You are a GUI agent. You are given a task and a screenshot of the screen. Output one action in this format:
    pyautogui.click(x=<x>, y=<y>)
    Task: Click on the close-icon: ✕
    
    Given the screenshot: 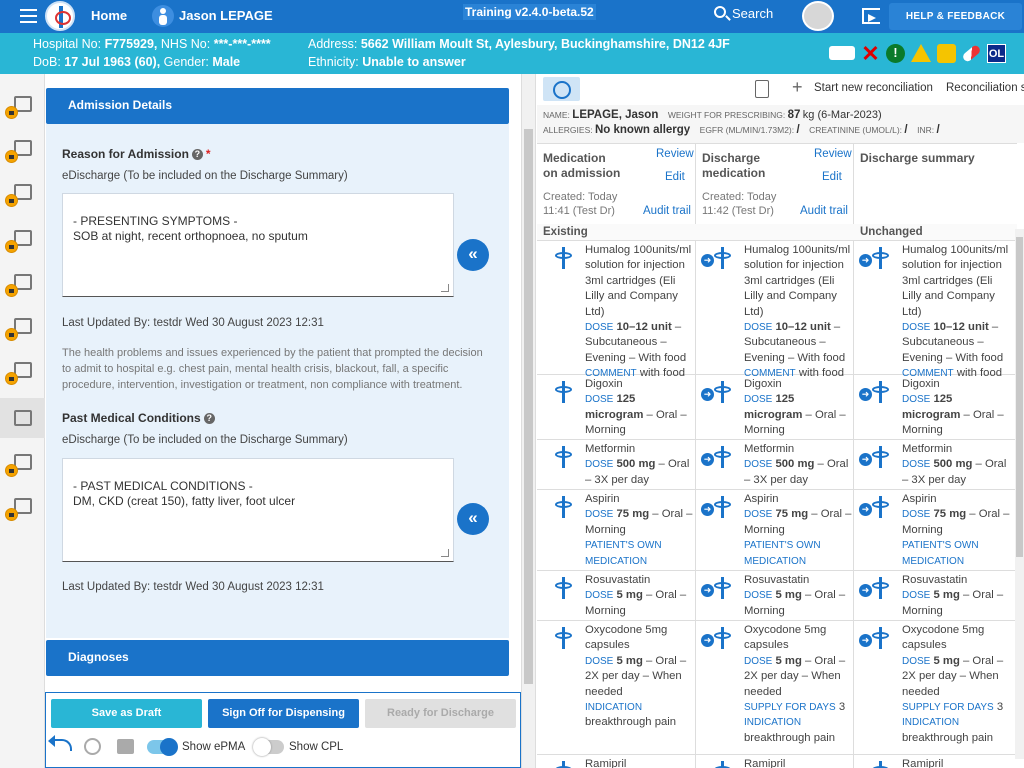 What is the action you would take?
    pyautogui.click(x=870, y=53)
    